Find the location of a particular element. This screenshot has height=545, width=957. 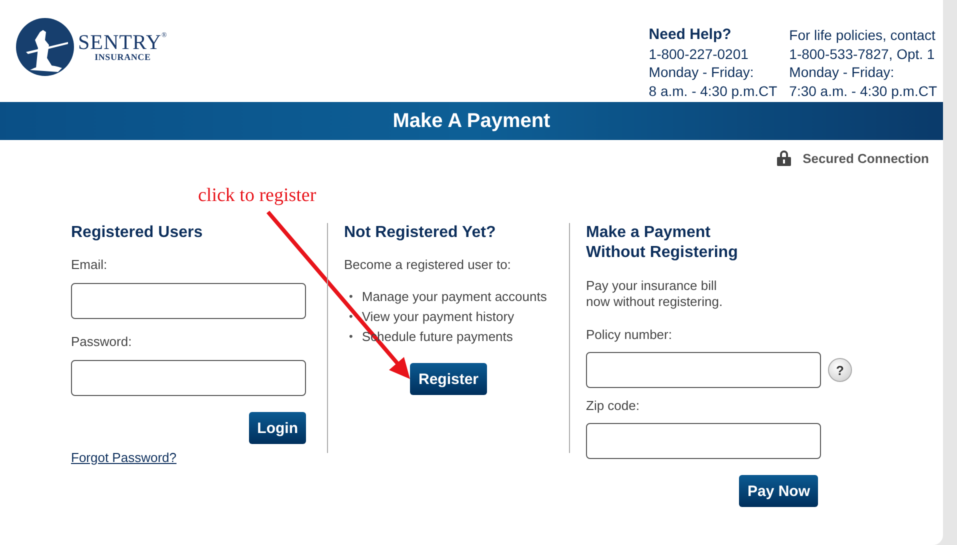

section-heading: Make a Payment Without Registering is located at coordinates (662, 243).